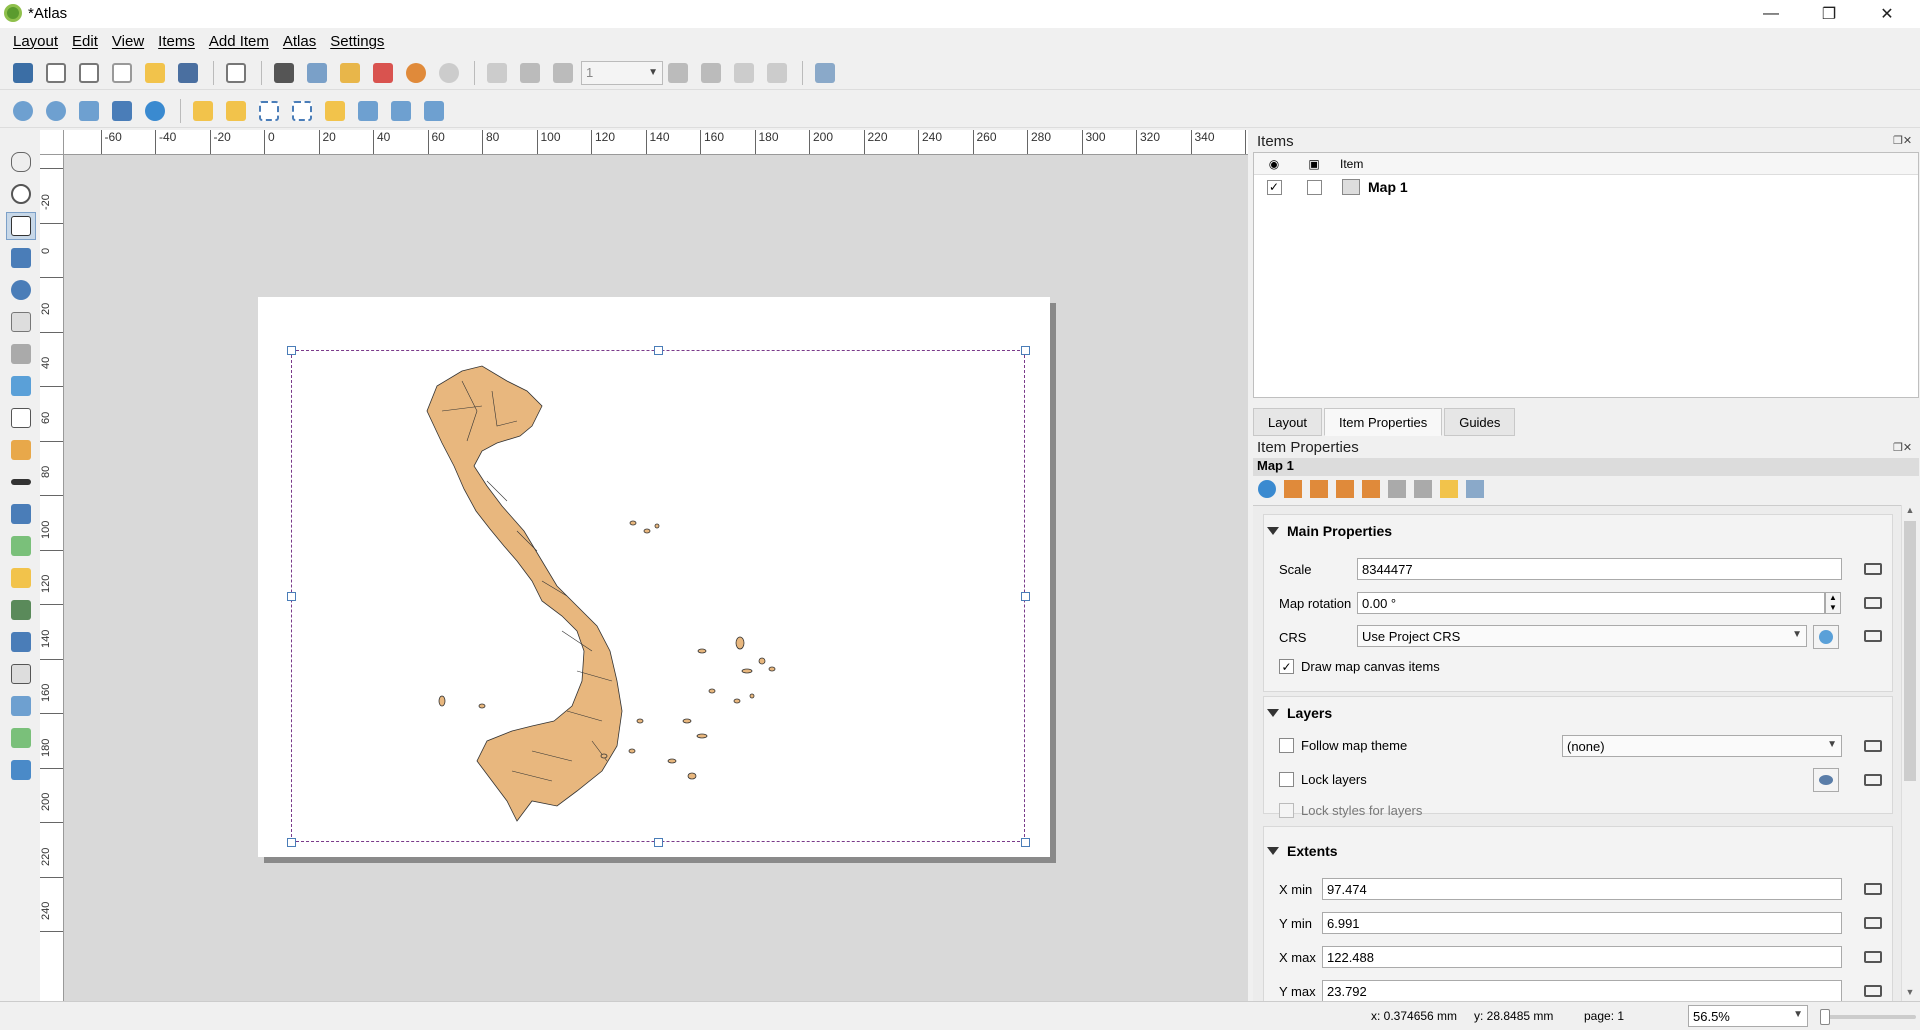 The width and height of the screenshot is (1920, 1030). Describe the element at coordinates (122, 73) in the screenshot. I see `layout-manager-button` at that location.